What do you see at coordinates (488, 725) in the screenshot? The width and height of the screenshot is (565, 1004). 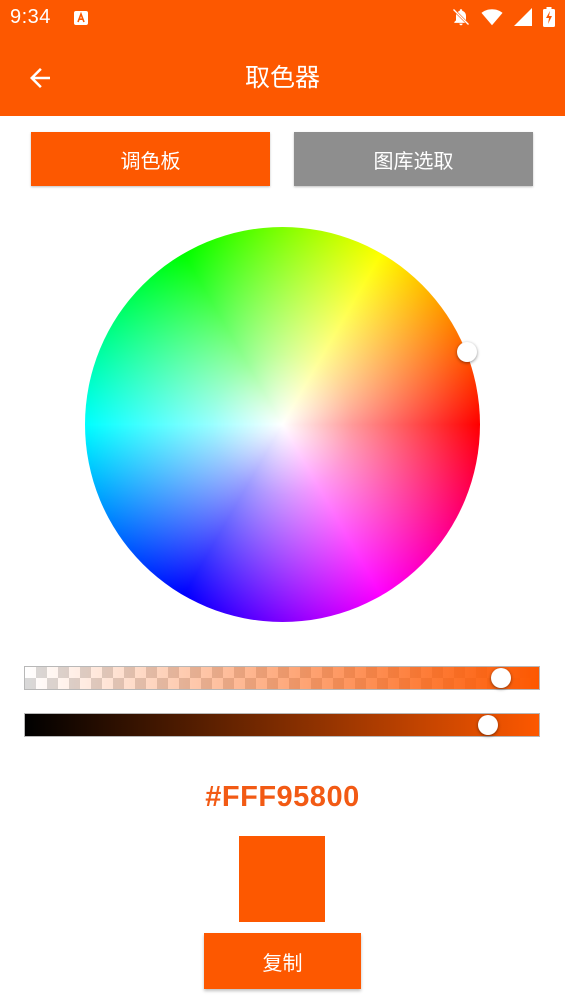 I see `brightness-slider-thumb` at bounding box center [488, 725].